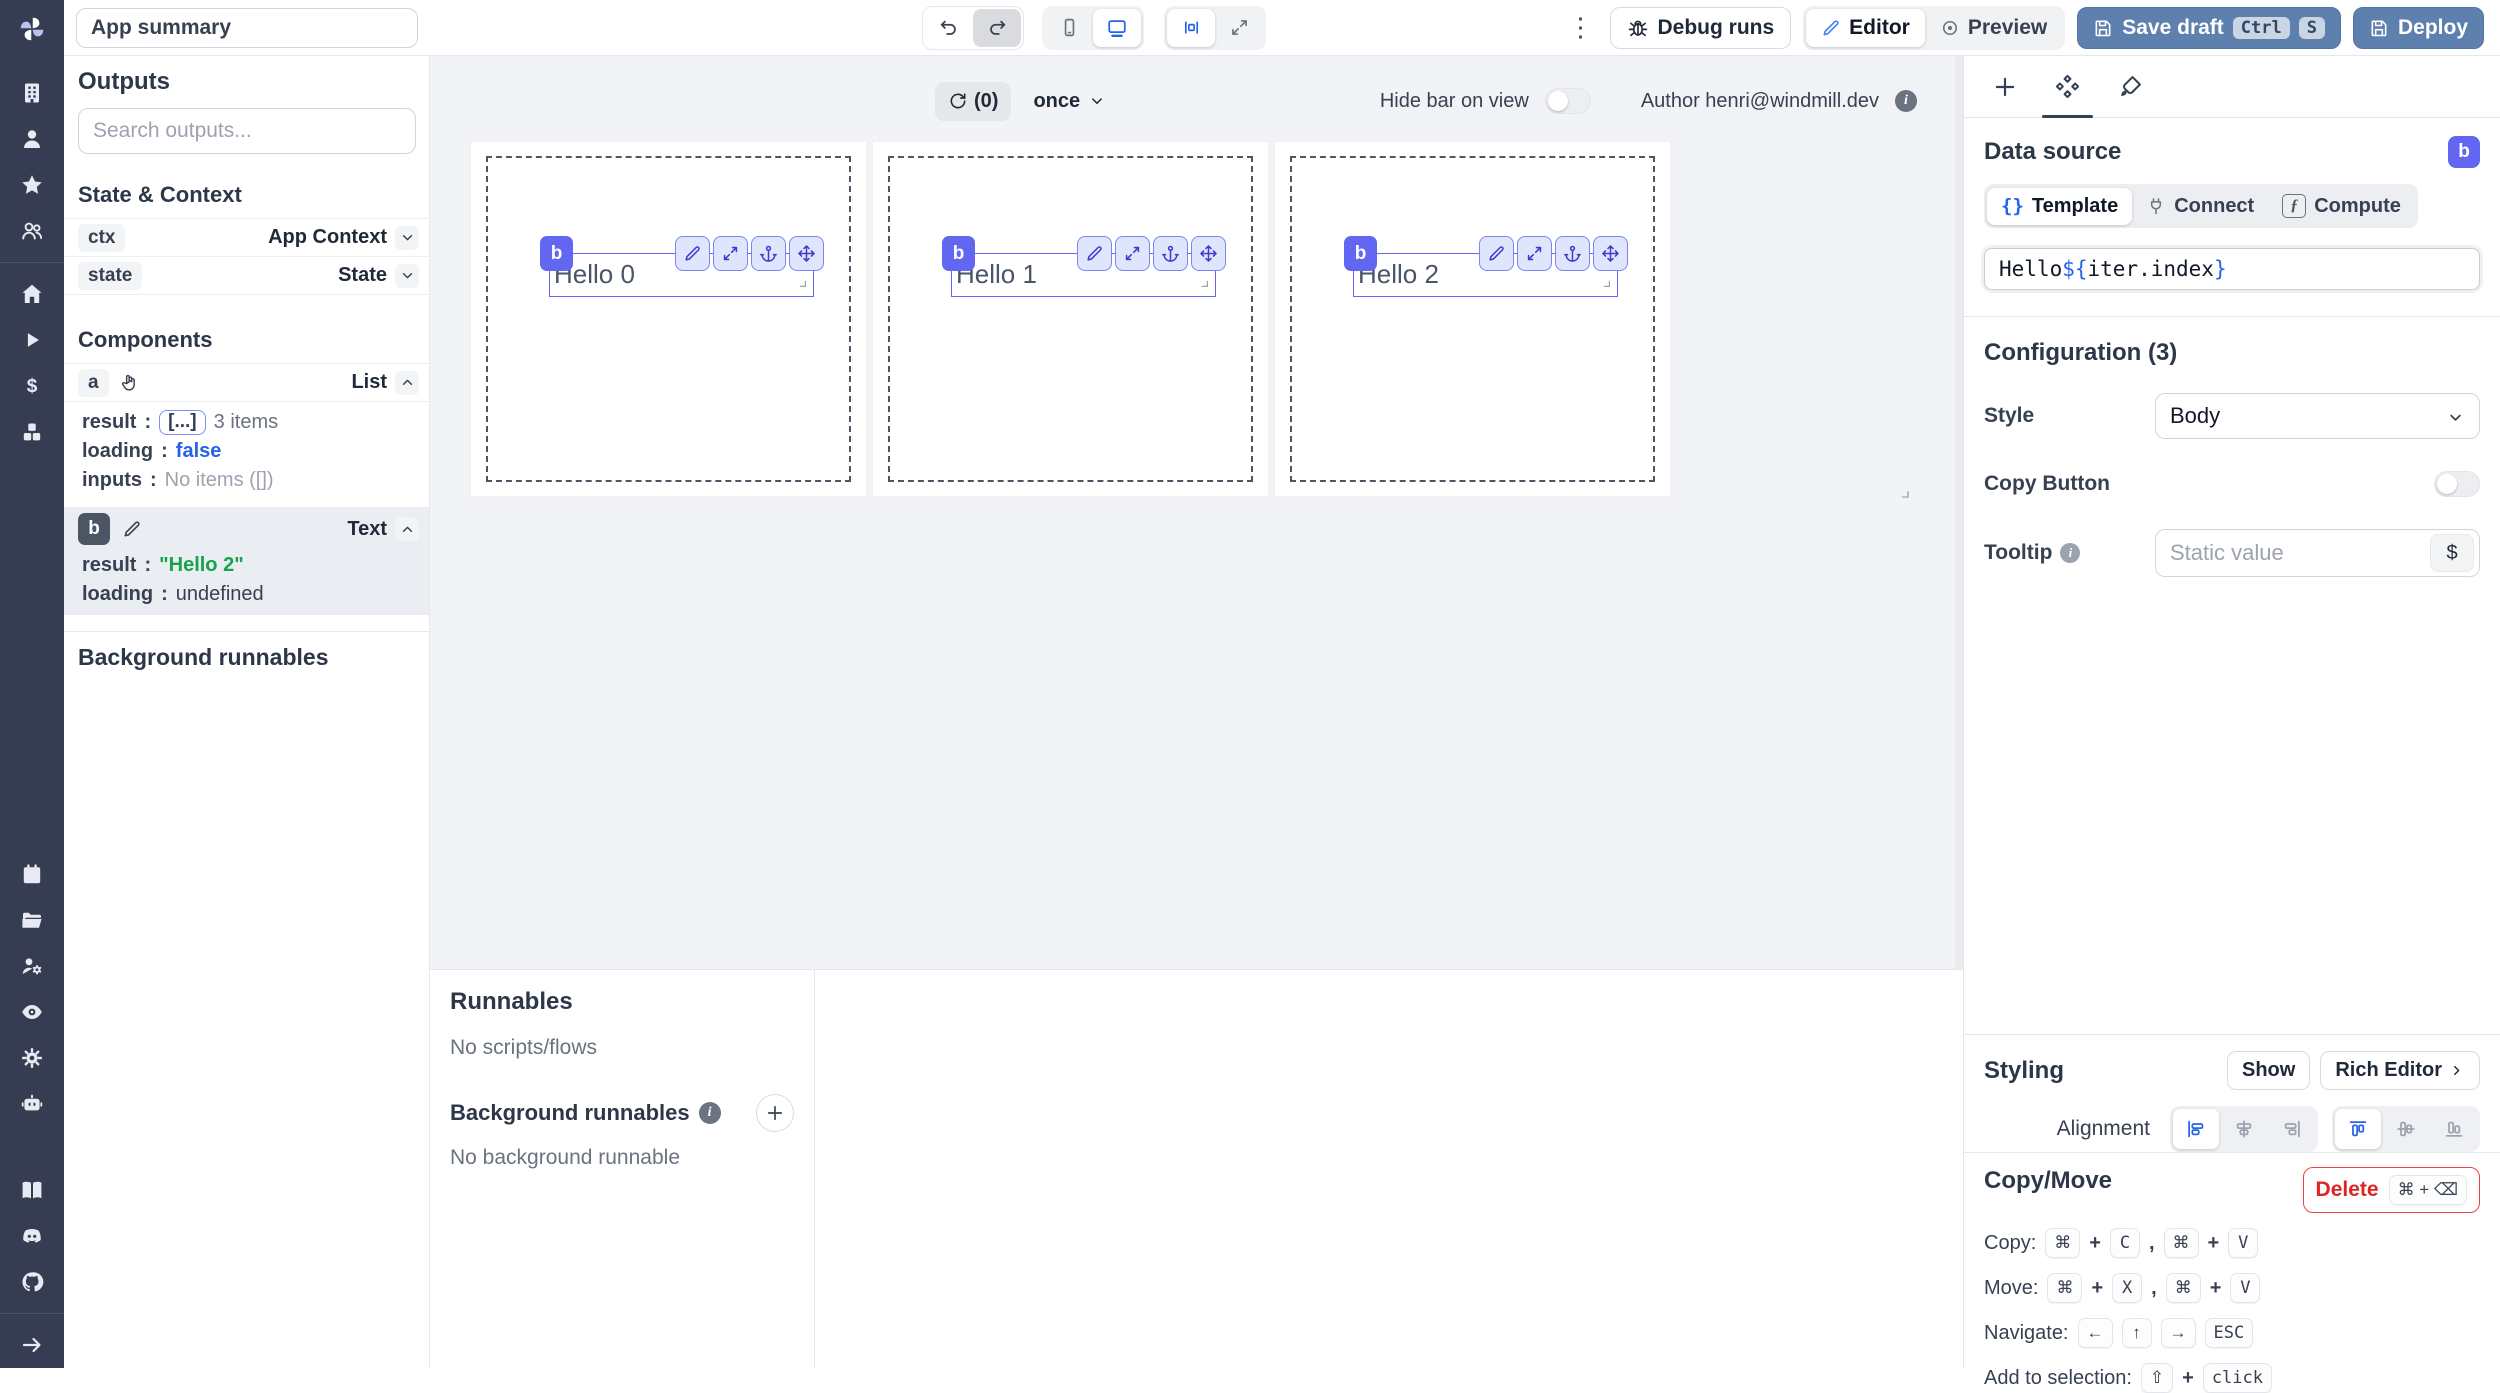 The image size is (2500, 1393). Describe the element at coordinates (32, 874) in the screenshot. I see `schedules-calendar-icon` at that location.